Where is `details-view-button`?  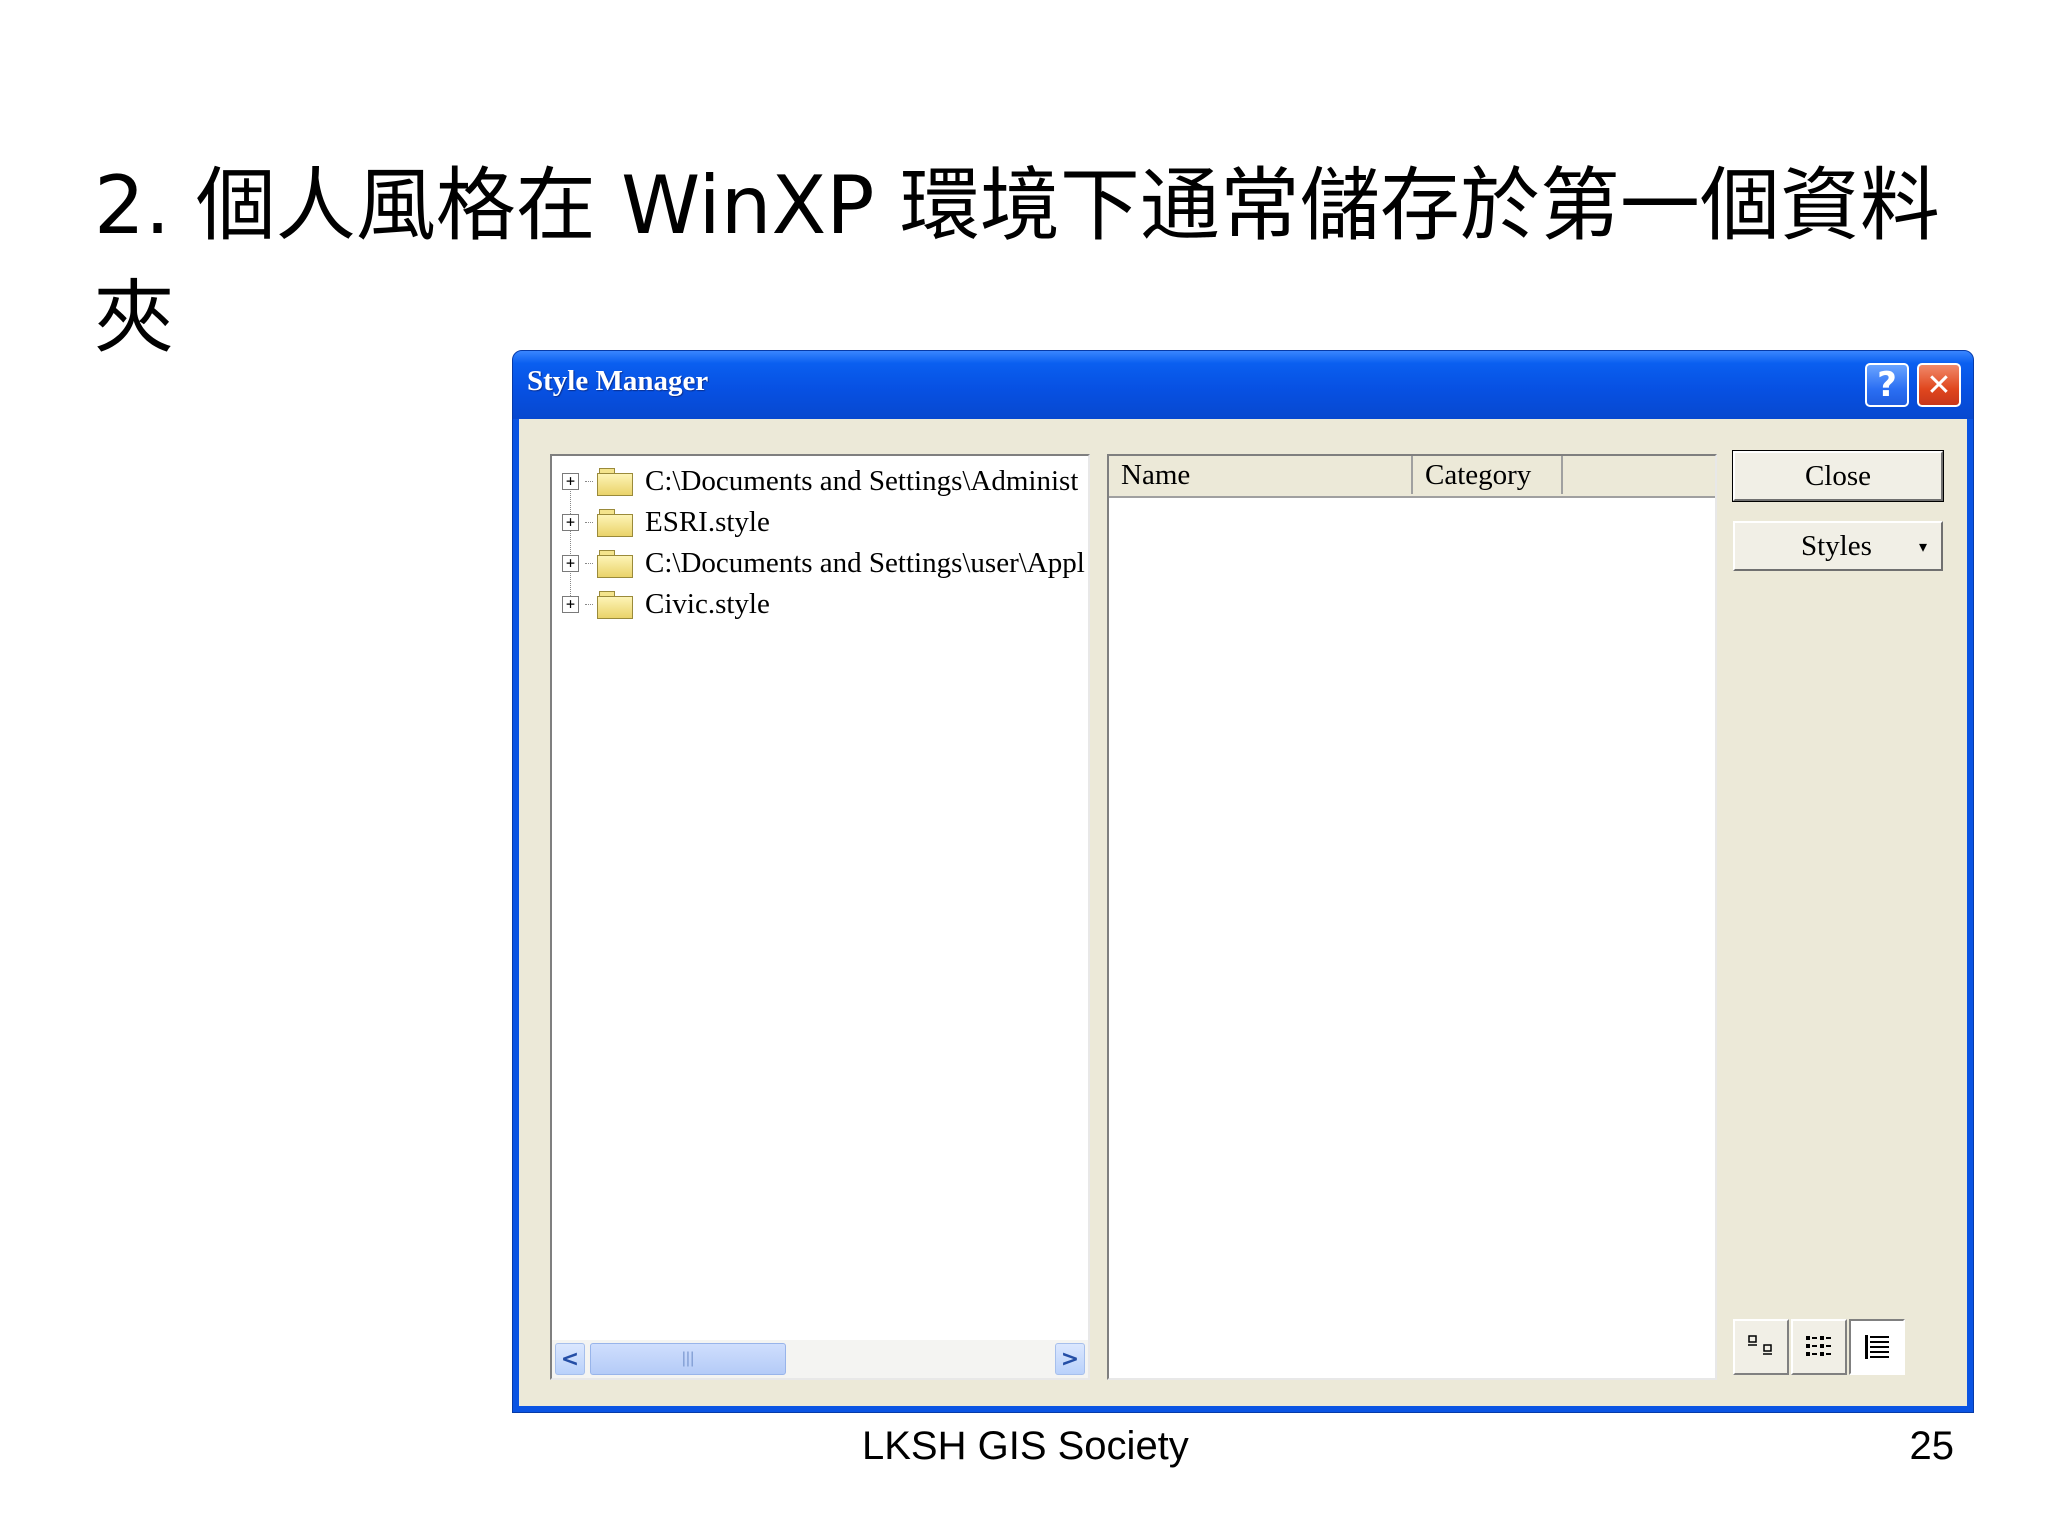 details-view-button is located at coordinates (1877, 1347).